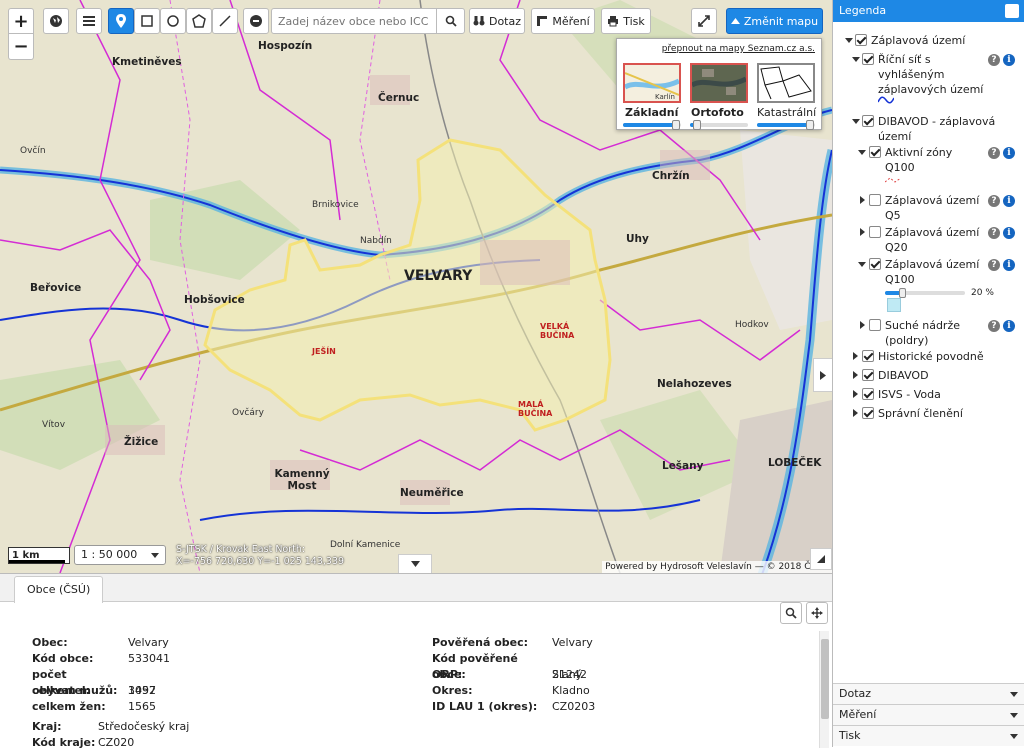  Describe the element at coordinates (1012, 11) in the screenshot. I see `legend-close-button` at that location.